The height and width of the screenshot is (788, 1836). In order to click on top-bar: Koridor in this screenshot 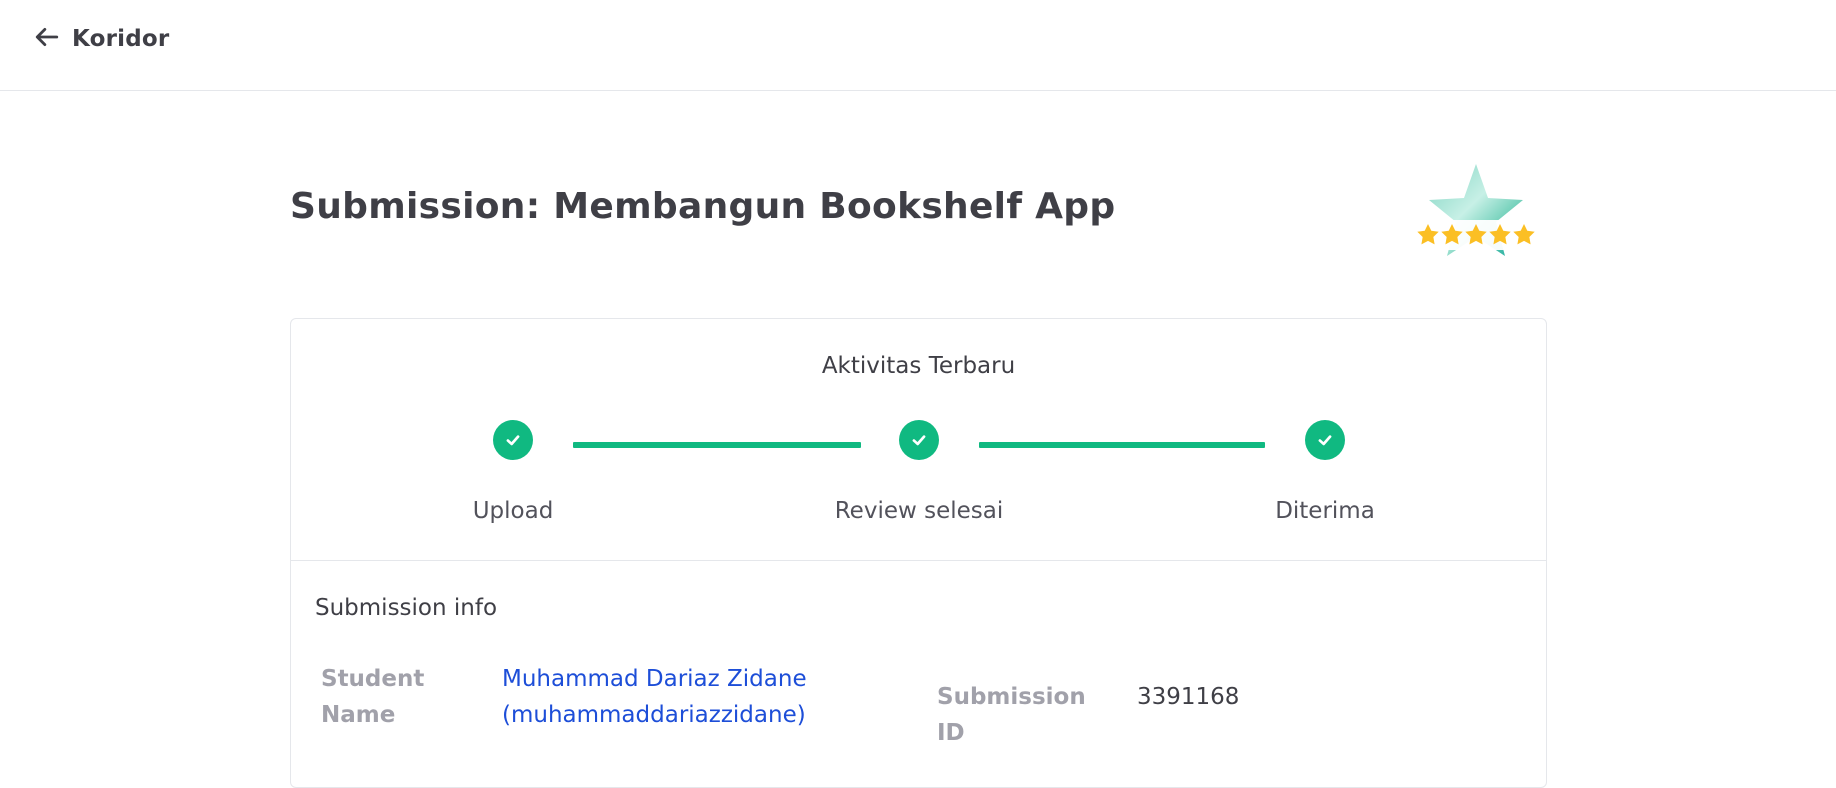, I will do `click(918, 45)`.